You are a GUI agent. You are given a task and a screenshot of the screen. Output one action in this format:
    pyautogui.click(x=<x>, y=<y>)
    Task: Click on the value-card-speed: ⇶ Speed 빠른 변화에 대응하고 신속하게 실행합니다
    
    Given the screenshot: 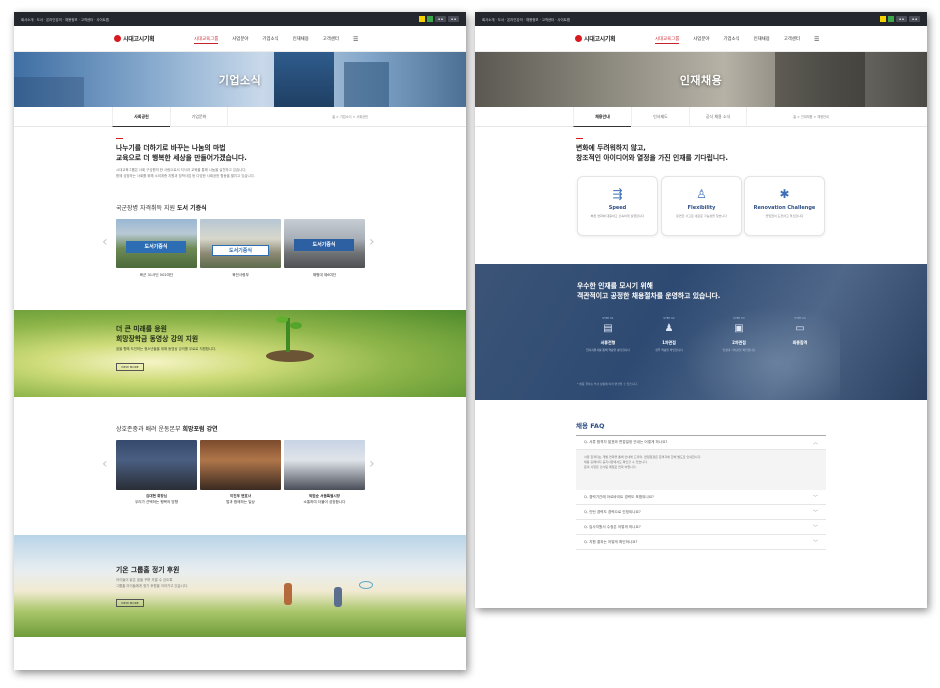 What is the action you would take?
    pyautogui.click(x=617, y=206)
    